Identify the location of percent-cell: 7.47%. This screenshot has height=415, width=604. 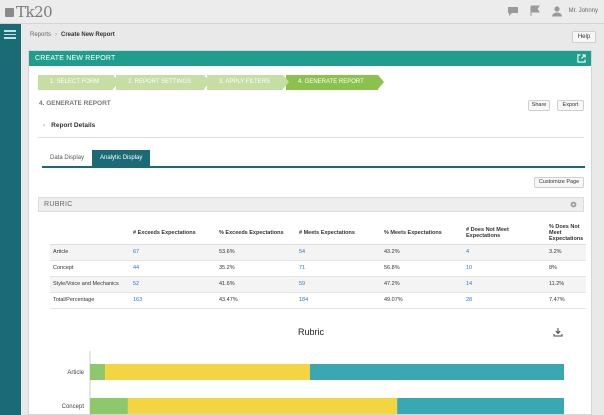
(566, 300).